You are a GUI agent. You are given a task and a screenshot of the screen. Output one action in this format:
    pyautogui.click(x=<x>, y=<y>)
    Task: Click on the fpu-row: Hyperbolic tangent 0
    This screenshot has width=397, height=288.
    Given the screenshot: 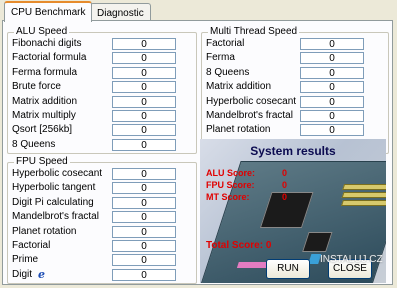 What is the action you would take?
    pyautogui.click(x=102, y=188)
    